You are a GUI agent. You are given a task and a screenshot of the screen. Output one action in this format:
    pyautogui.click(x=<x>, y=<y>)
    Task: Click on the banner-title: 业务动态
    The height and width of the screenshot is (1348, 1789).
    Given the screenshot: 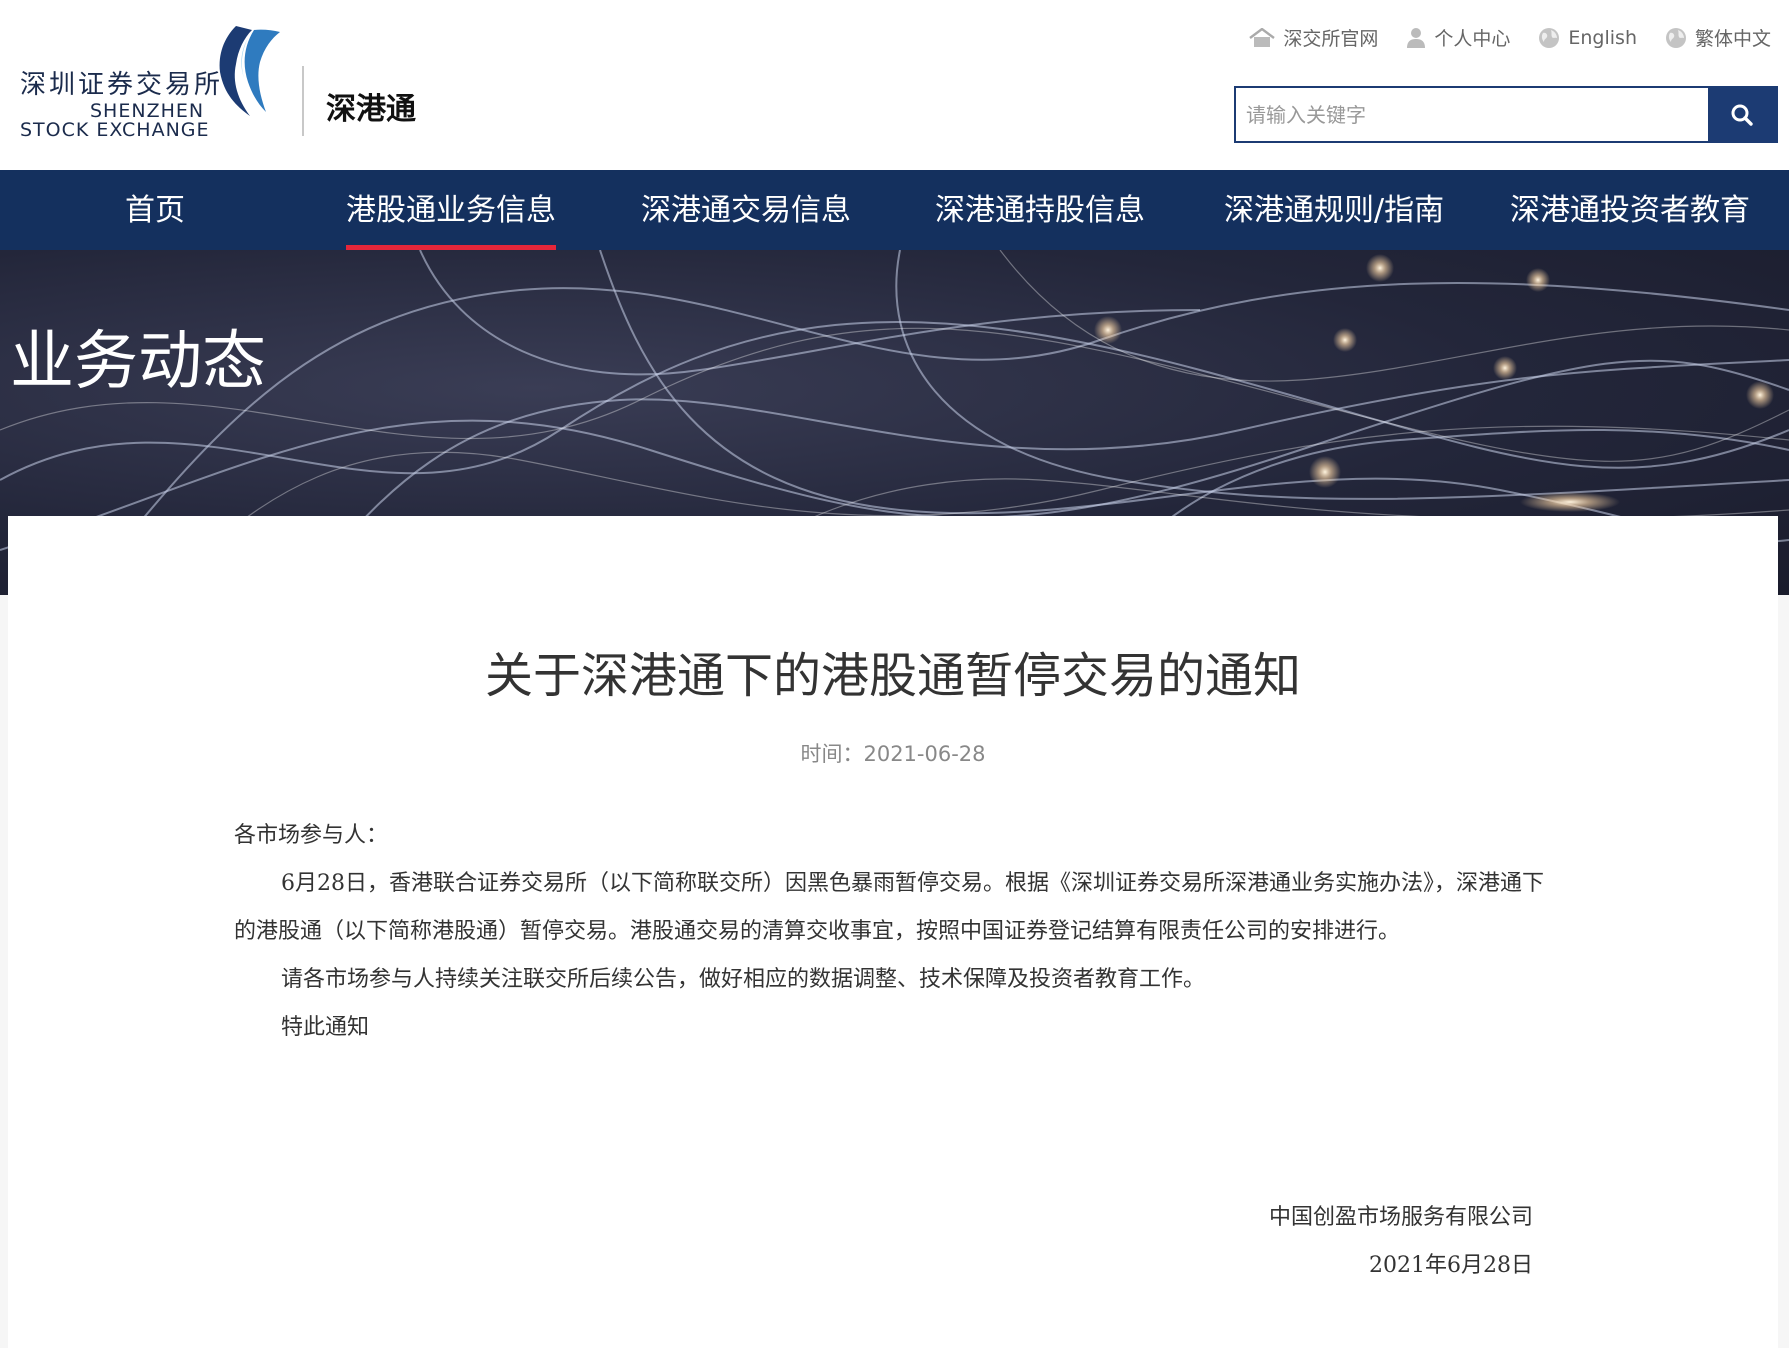 What is the action you would take?
    pyautogui.click(x=138, y=362)
    